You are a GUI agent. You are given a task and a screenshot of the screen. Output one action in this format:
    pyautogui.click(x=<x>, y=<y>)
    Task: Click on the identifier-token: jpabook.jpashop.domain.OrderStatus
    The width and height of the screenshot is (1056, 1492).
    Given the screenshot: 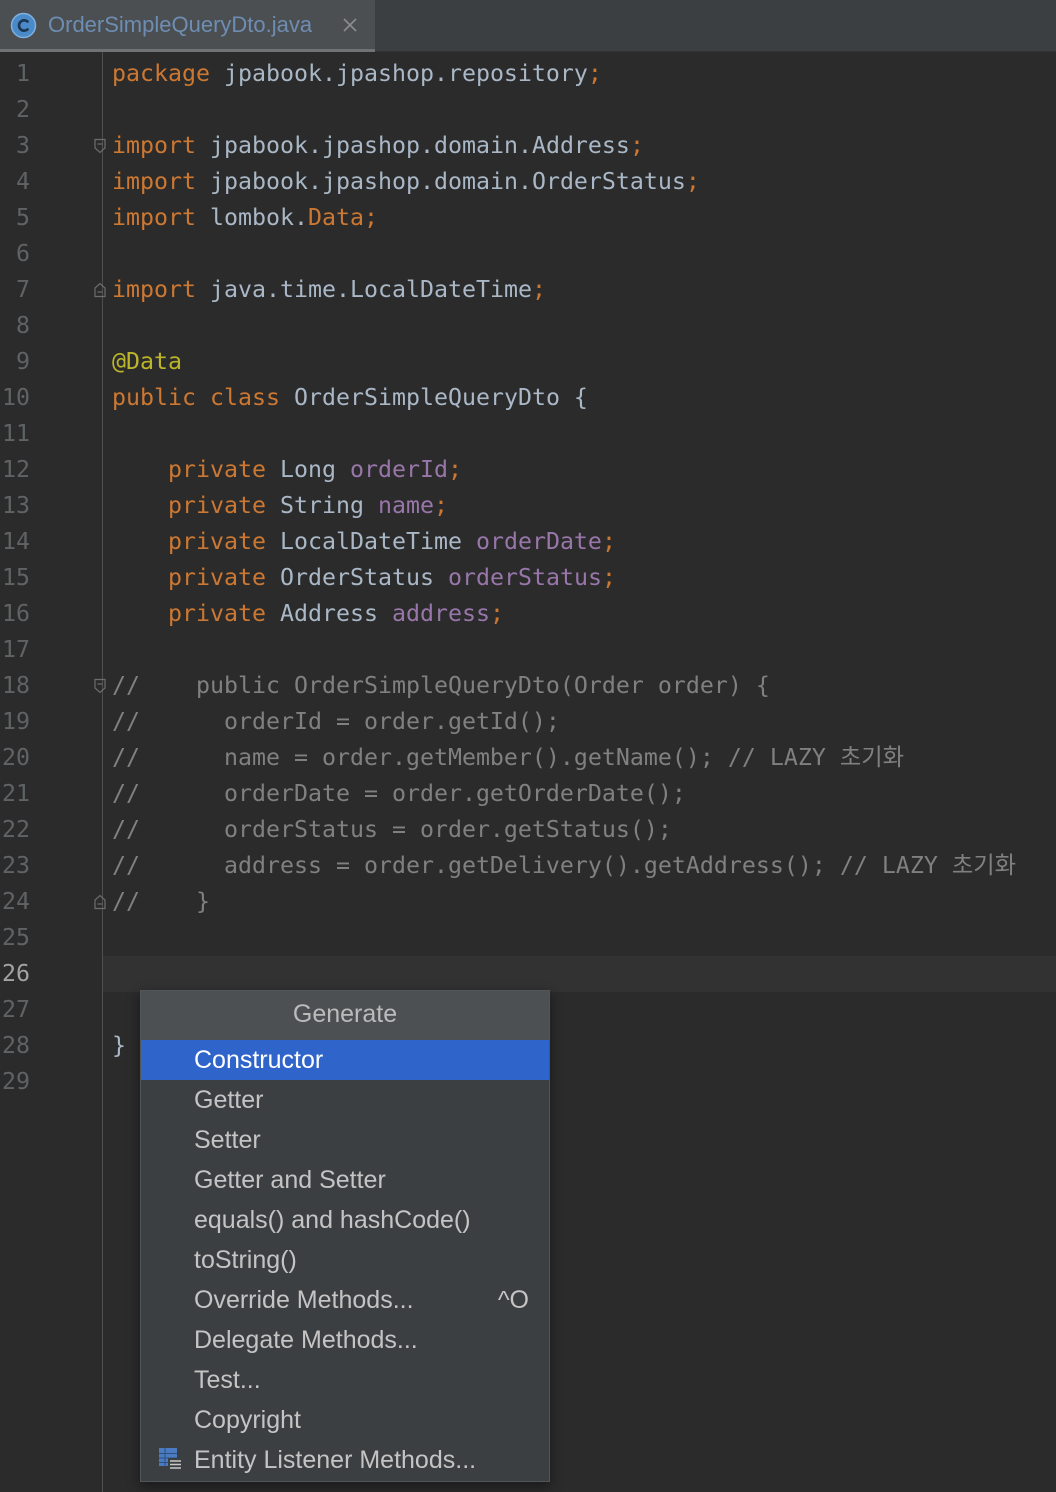 What is the action you would take?
    pyautogui.click(x=441, y=181)
    